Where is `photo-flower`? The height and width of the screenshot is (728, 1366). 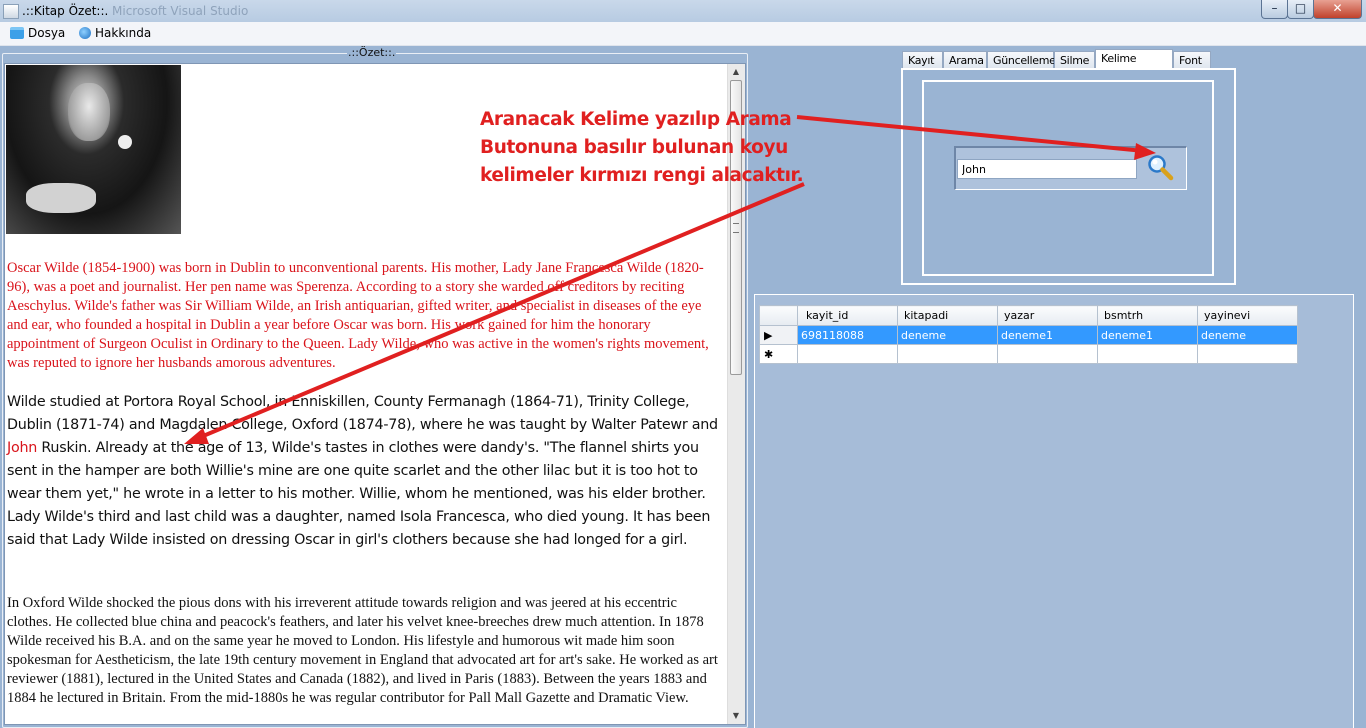 photo-flower is located at coordinates (125, 142).